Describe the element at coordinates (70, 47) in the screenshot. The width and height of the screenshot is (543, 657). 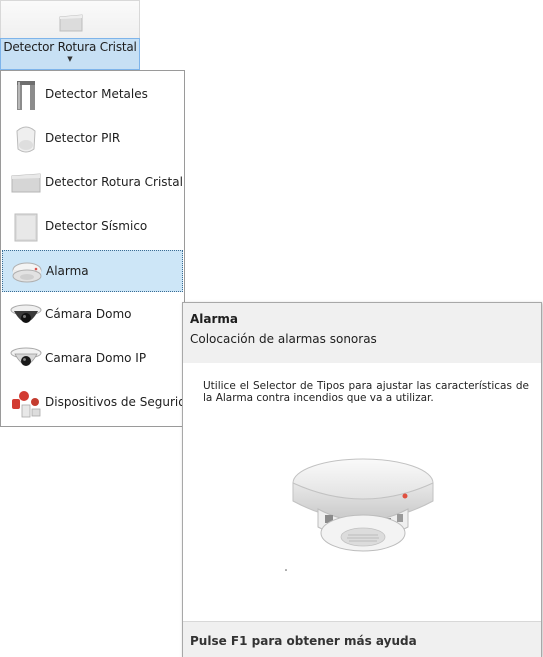
I see `ribbon-button-label: Detector Rotura Cristal` at that location.